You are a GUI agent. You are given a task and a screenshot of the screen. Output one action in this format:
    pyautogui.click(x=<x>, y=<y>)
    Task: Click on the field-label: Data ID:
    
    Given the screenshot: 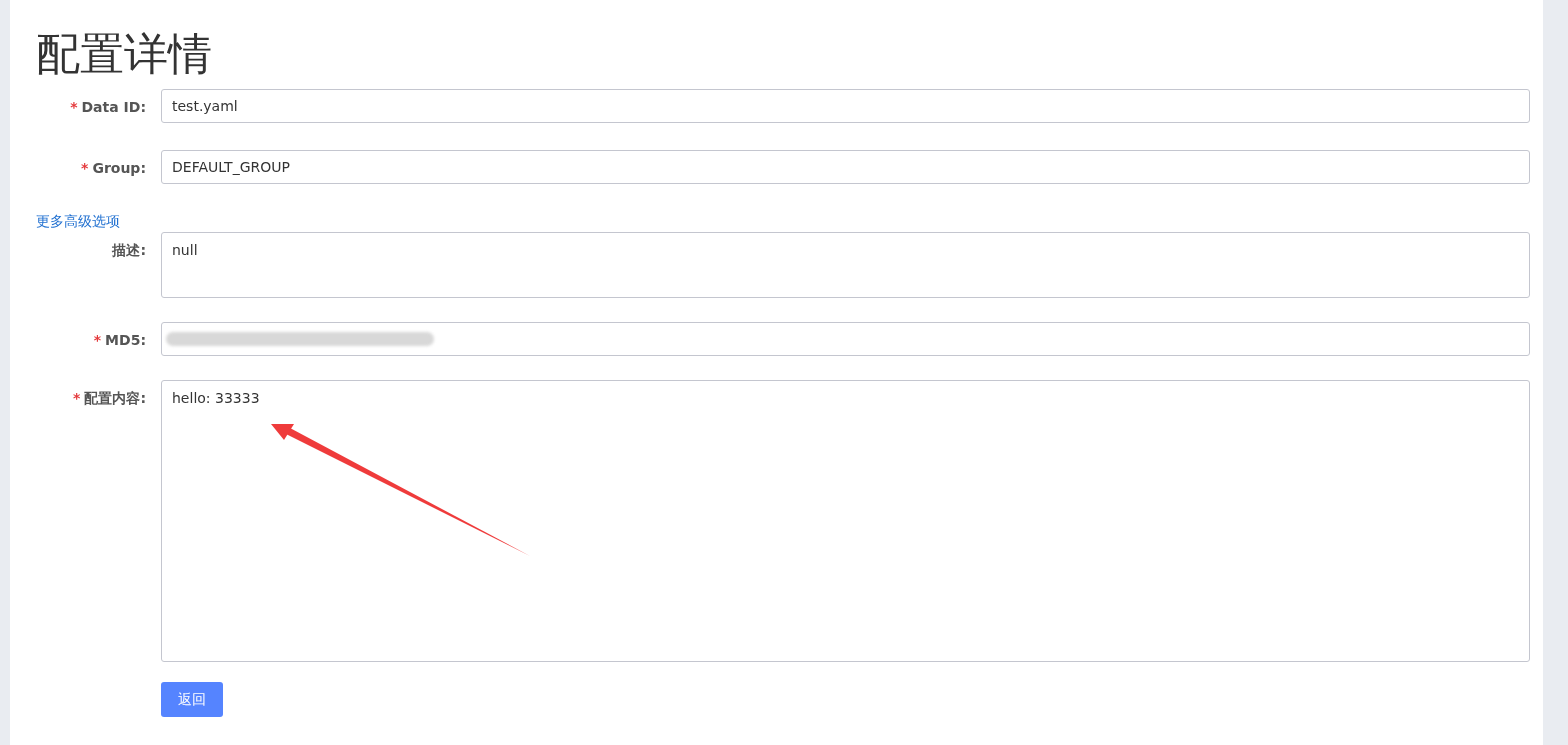 What is the action you would take?
    pyautogui.click(x=113, y=107)
    